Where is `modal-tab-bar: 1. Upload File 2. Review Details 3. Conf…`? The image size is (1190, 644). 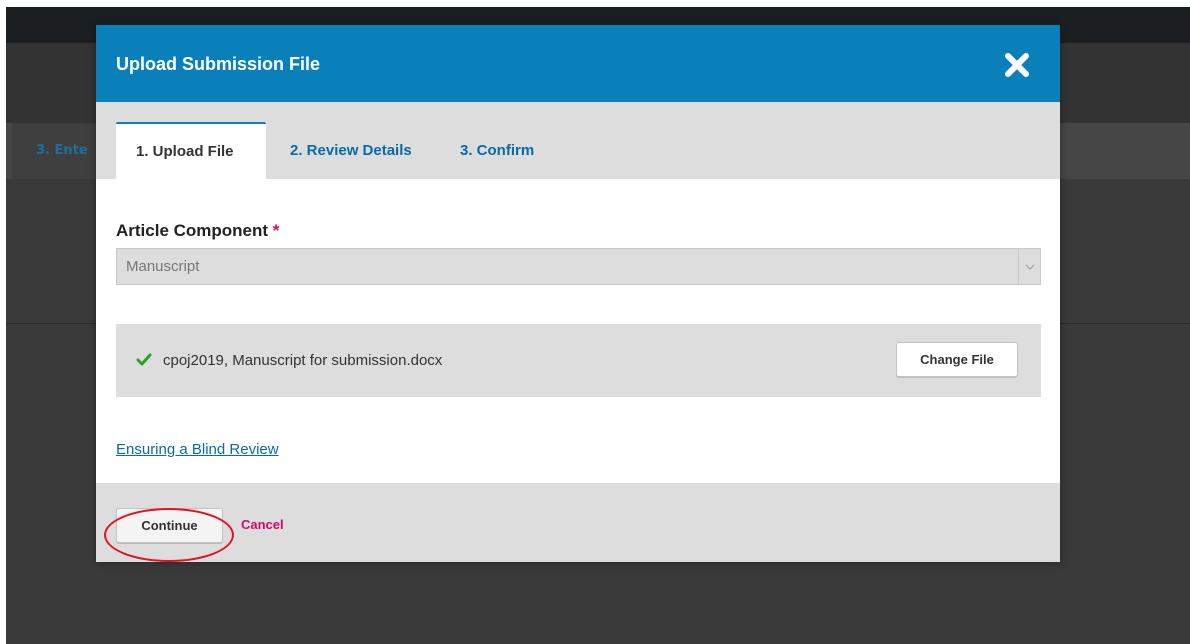 modal-tab-bar: 1. Upload File 2. Review Details 3. Conf… is located at coordinates (578, 140).